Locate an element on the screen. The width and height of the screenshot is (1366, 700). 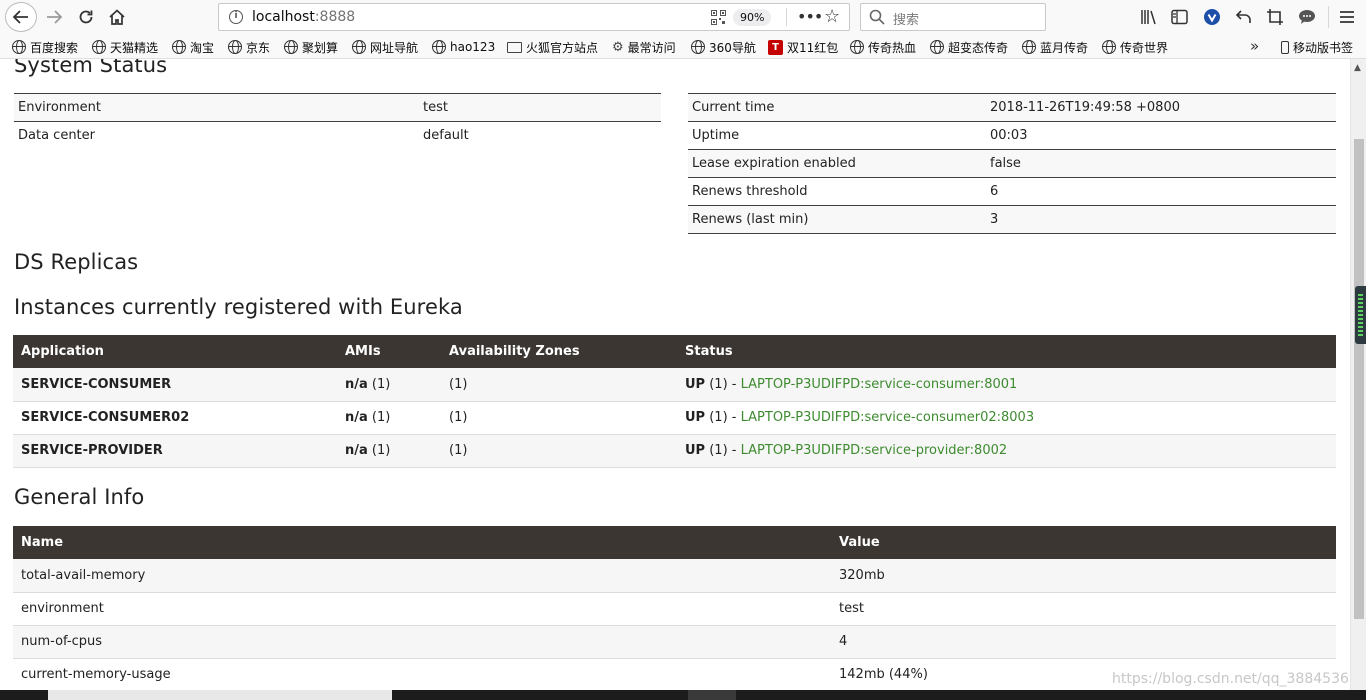
bookmark-item: 网址导航 is located at coordinates (385, 47).